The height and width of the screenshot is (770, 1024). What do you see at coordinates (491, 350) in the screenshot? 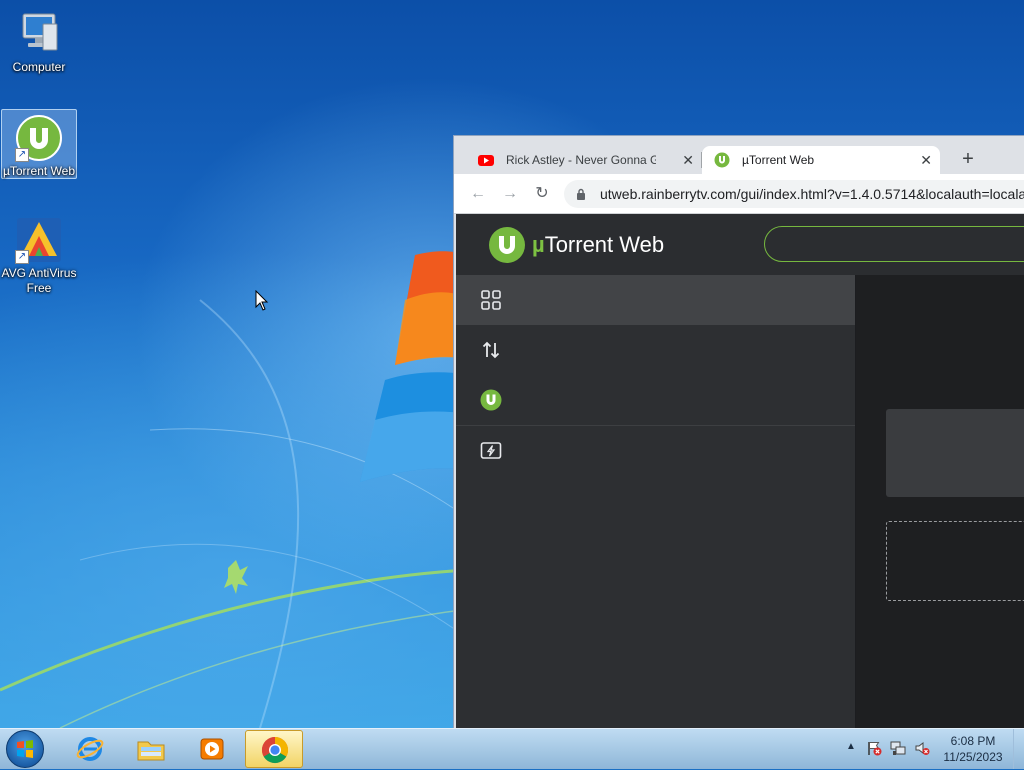
I see `transfer-arrows-icon` at bounding box center [491, 350].